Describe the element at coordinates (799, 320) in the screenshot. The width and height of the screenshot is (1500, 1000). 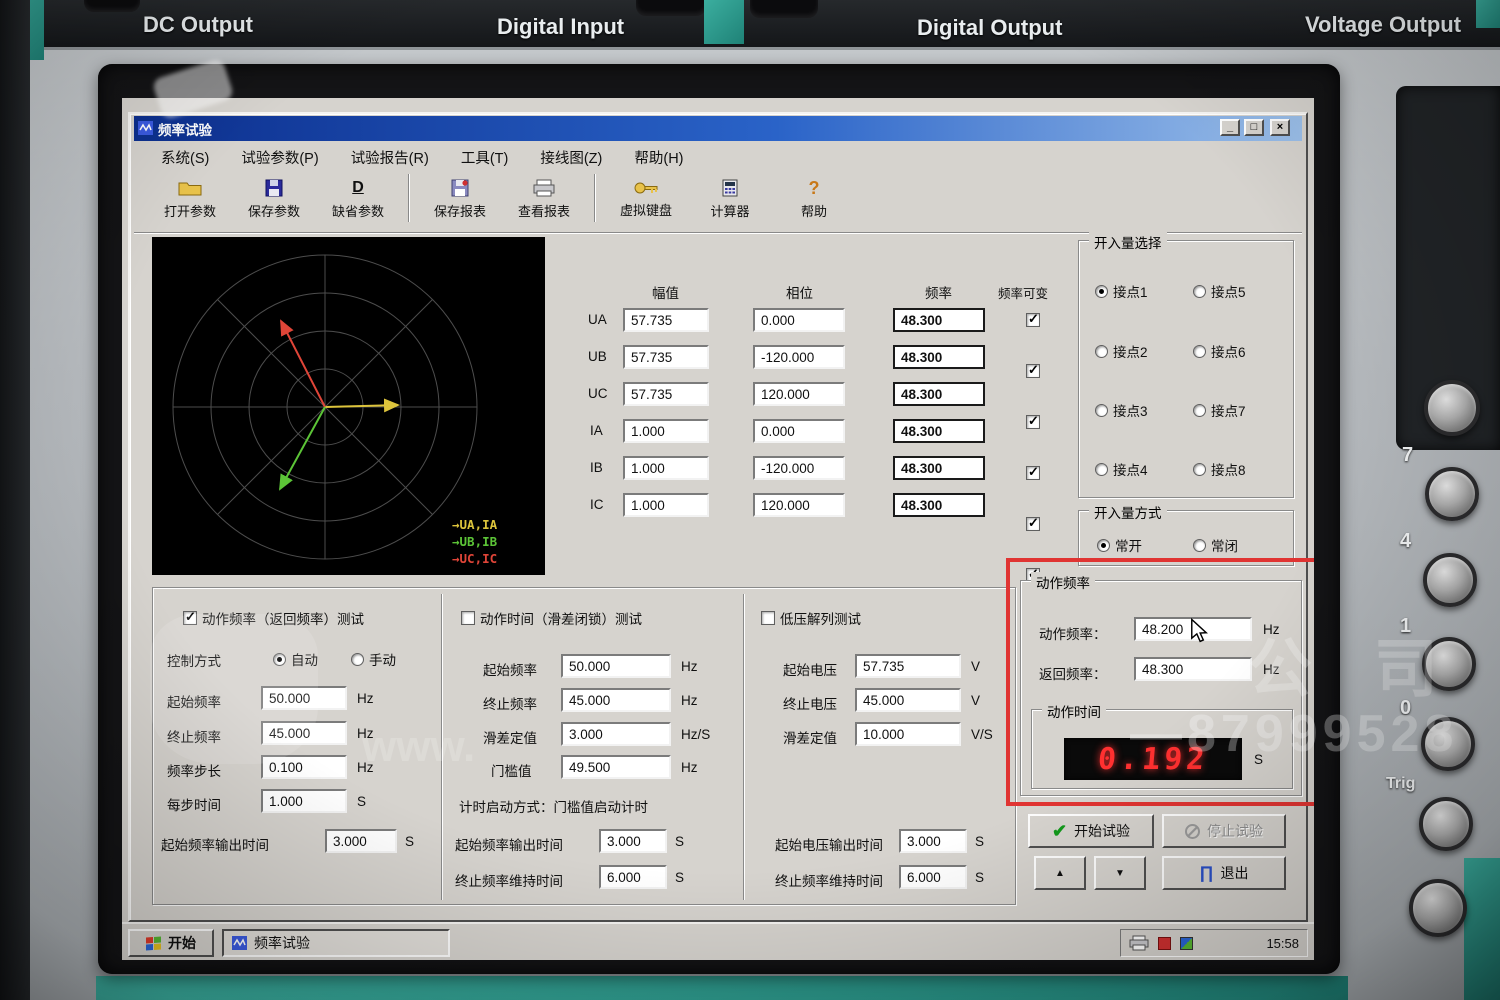
I see `ua-phase-input: 0.000` at that location.